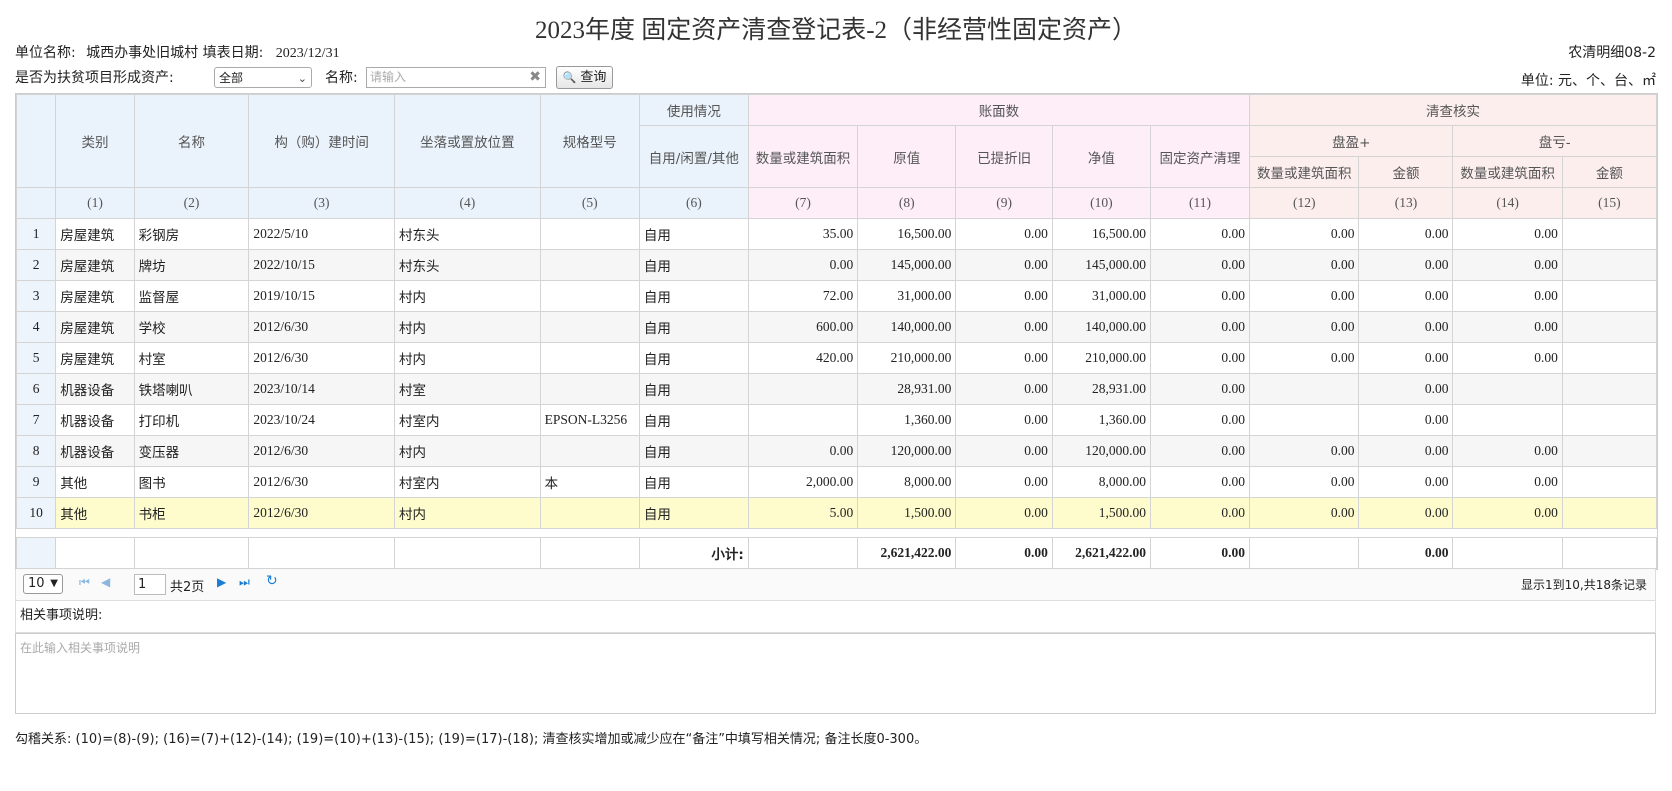 The image size is (1672, 791). What do you see at coordinates (1588, 81) in the screenshot?
I see `units-note: 单位: 元、个、台、㎡` at bounding box center [1588, 81].